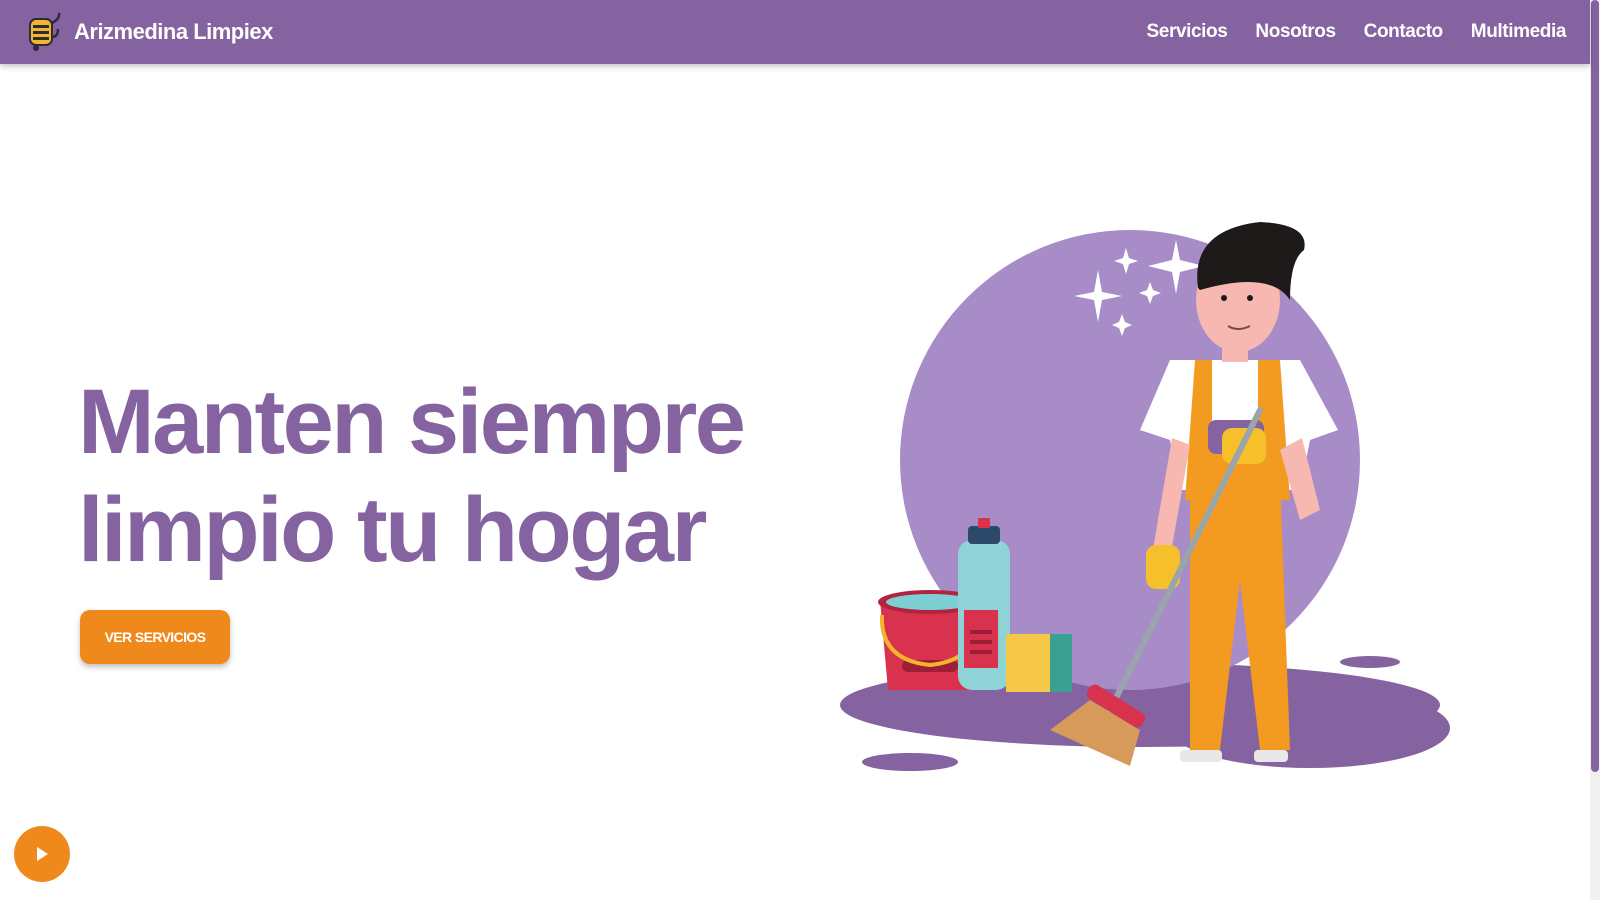 The height and width of the screenshot is (900, 1600). Describe the element at coordinates (1595, 386) in the screenshot. I see `scrollbar-thumb` at that location.